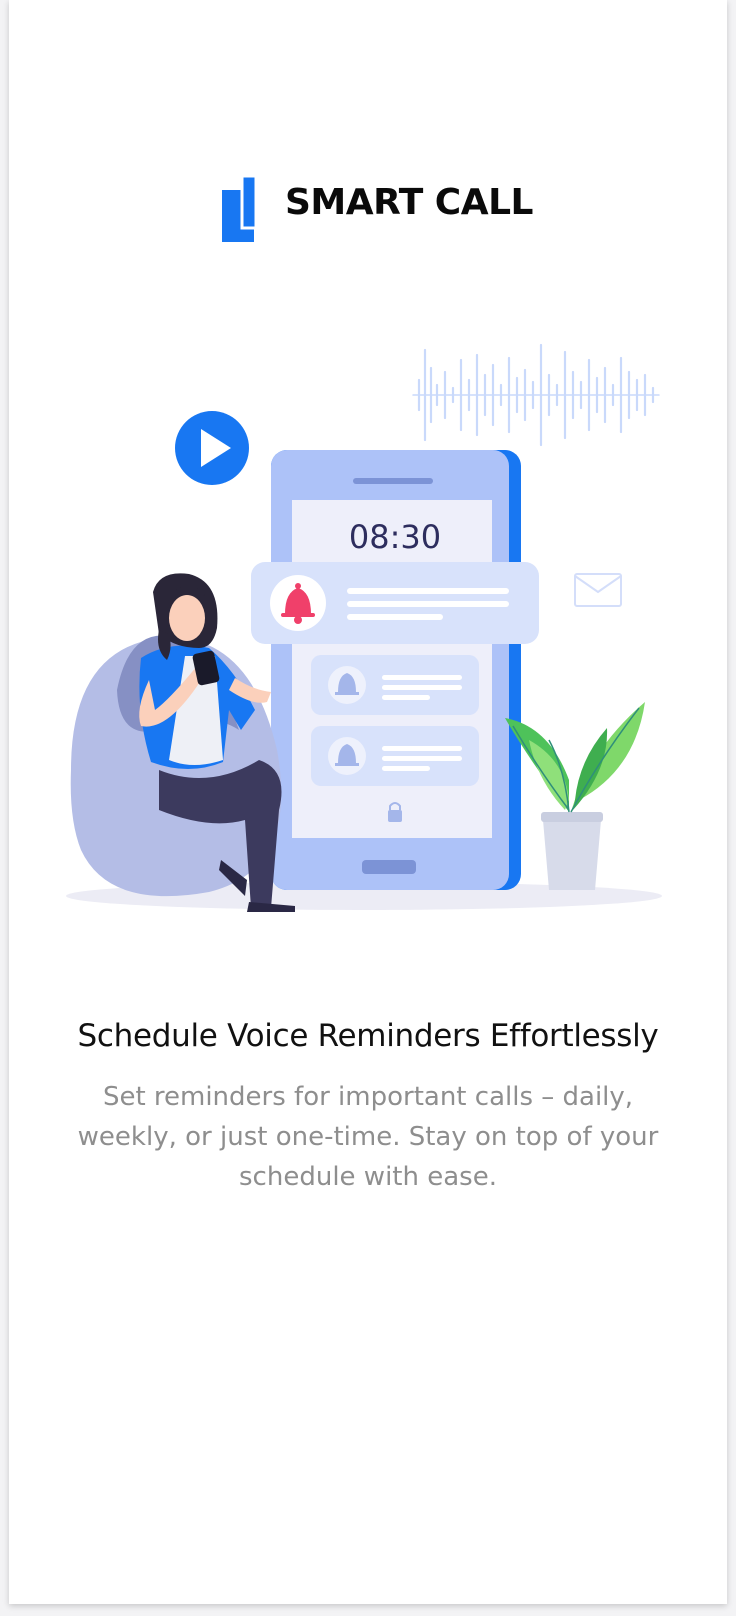 The image size is (736, 1616). What do you see at coordinates (240, 209) in the screenshot?
I see `app-logo-icon` at bounding box center [240, 209].